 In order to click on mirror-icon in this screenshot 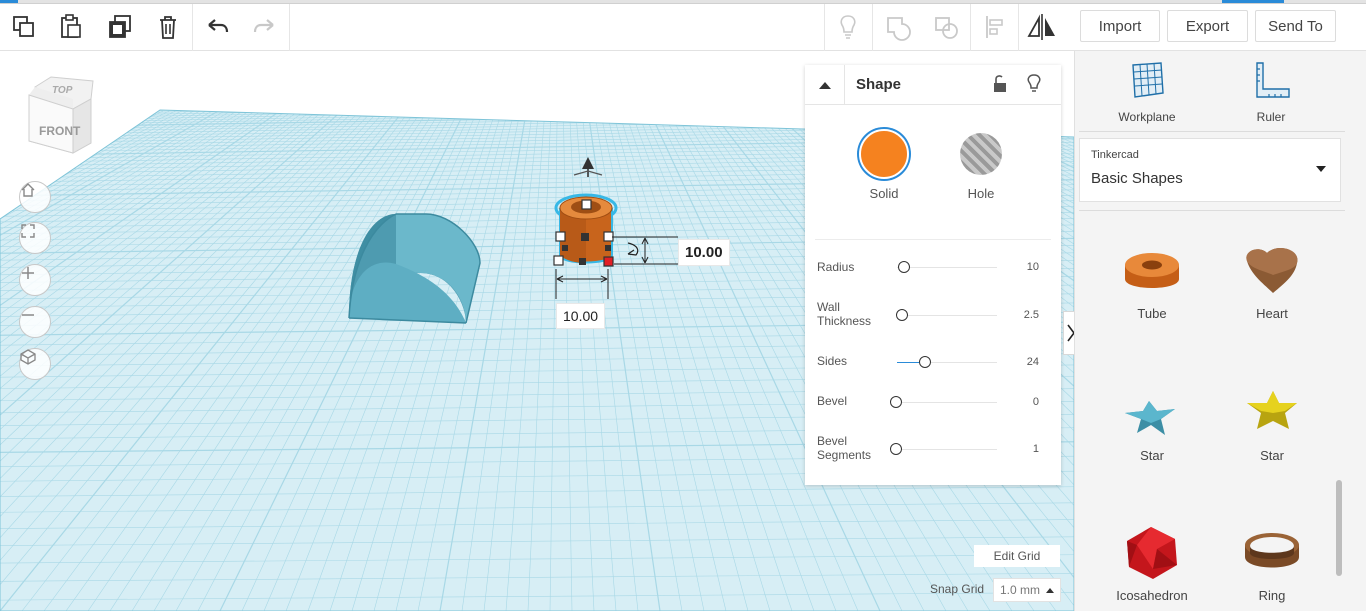, I will do `click(1042, 27)`.